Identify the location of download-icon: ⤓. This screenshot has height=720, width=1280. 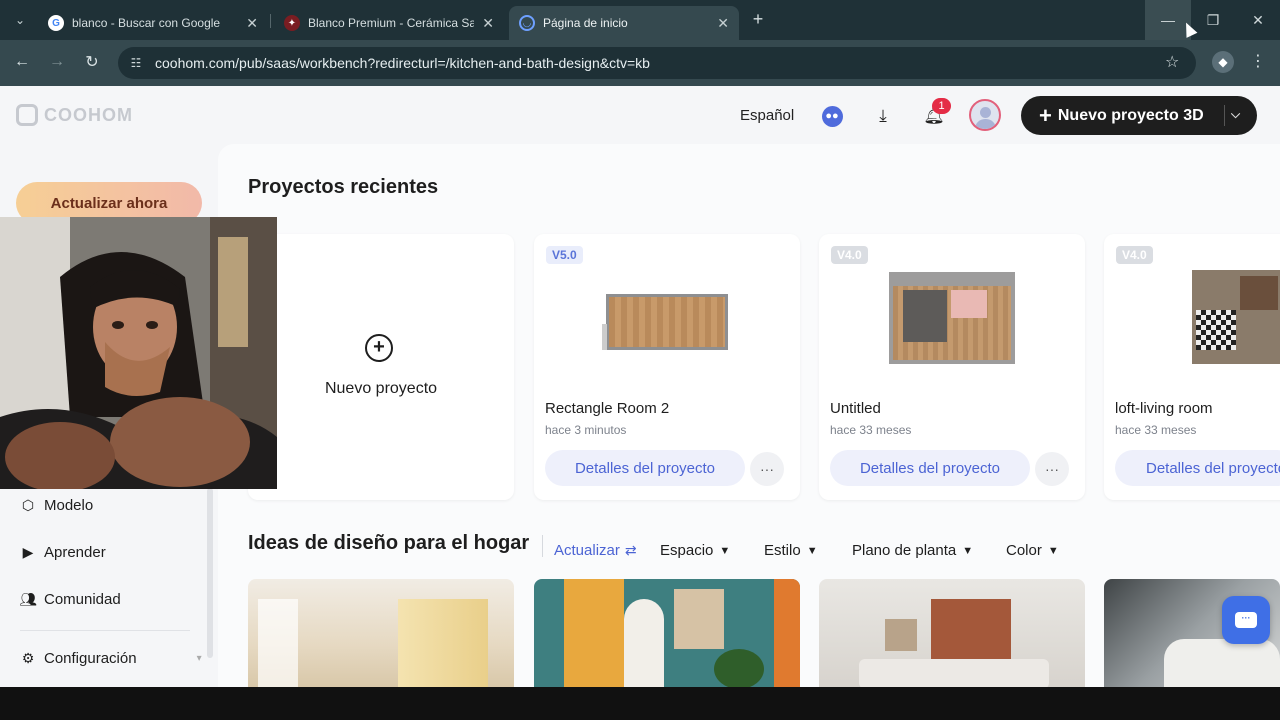
(883, 116).